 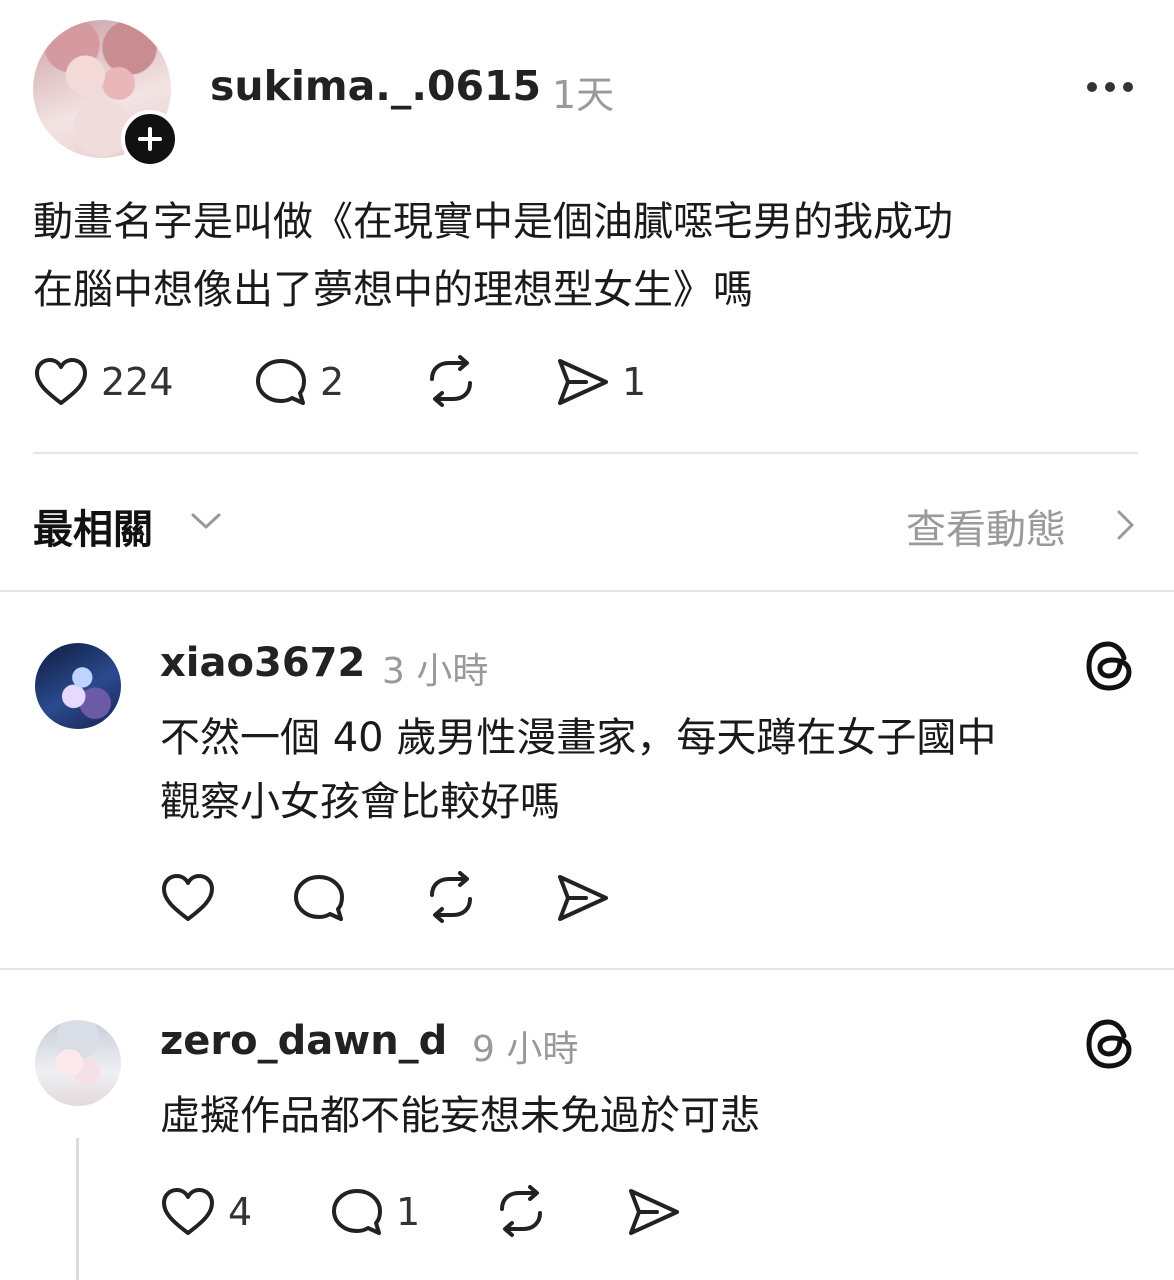 What do you see at coordinates (585, 453) in the screenshot?
I see `divider` at bounding box center [585, 453].